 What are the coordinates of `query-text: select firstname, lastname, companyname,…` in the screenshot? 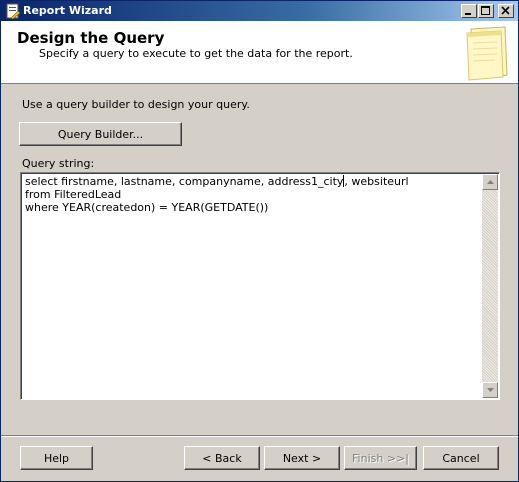 It's located at (251, 194).